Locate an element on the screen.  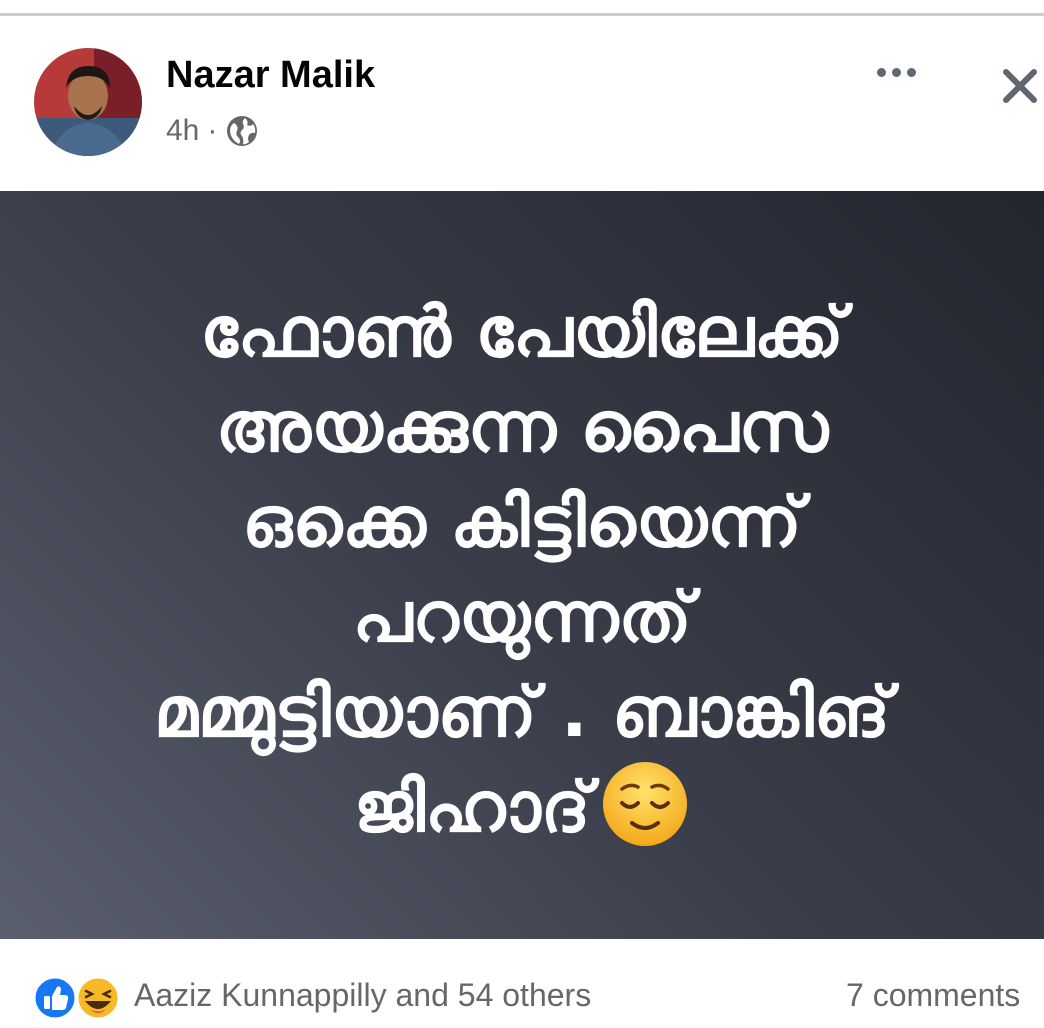
post-line-last: ജിഹാദ് is located at coordinates (522, 808).